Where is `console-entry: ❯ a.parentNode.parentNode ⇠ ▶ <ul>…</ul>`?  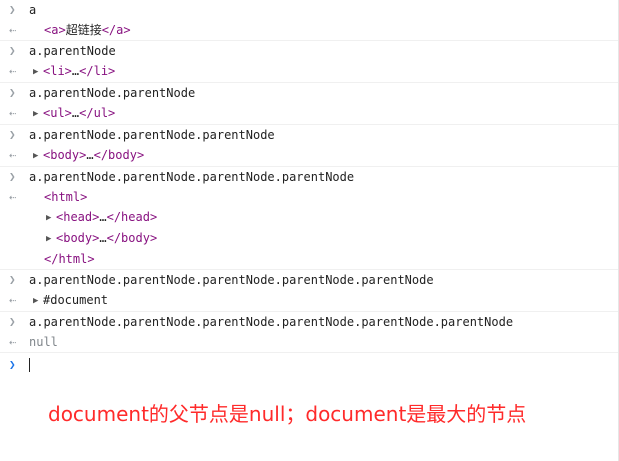 console-entry: ❯ a.parentNode.parentNode ⇠ ▶ <ul>…</ul> is located at coordinates (309, 104).